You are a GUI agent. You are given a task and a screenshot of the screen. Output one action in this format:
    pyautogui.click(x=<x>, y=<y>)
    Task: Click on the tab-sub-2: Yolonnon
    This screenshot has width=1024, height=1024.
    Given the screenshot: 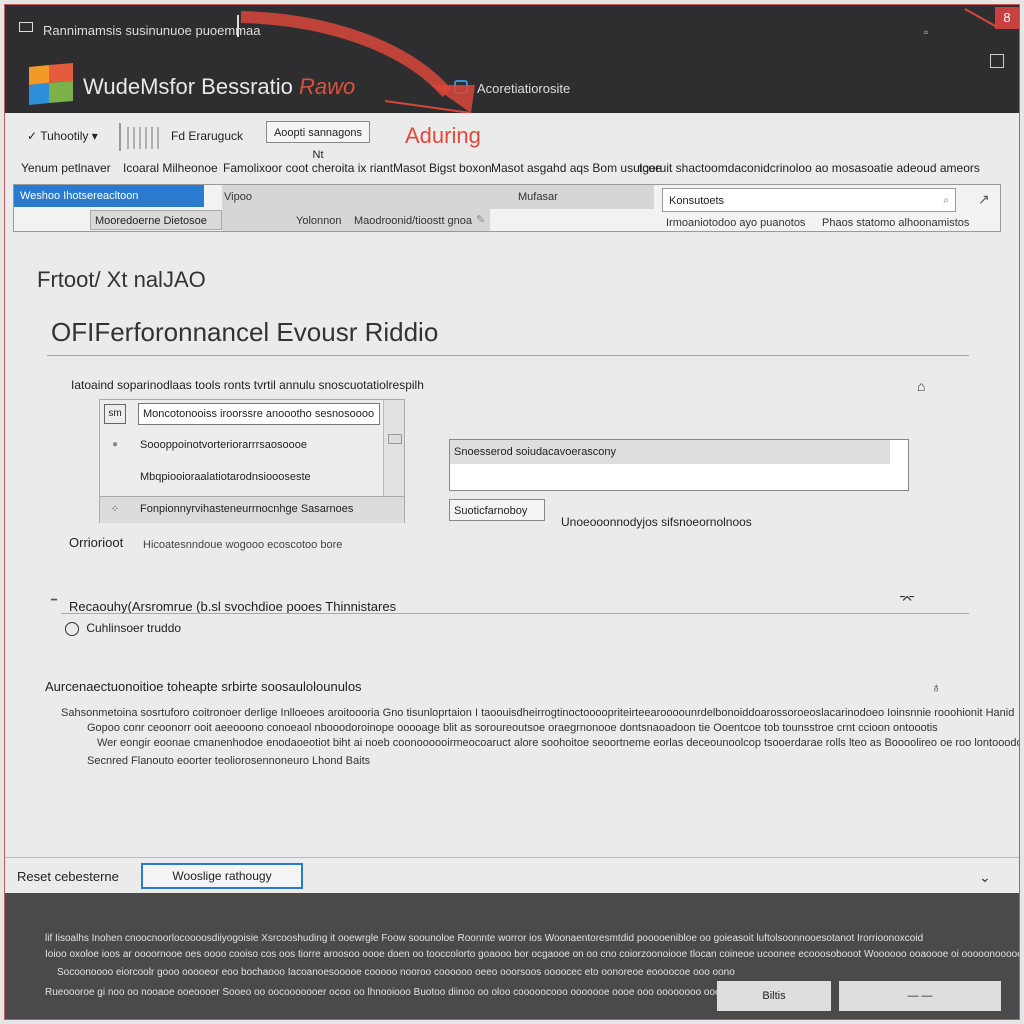 What is the action you would take?
    pyautogui.click(x=318, y=221)
    